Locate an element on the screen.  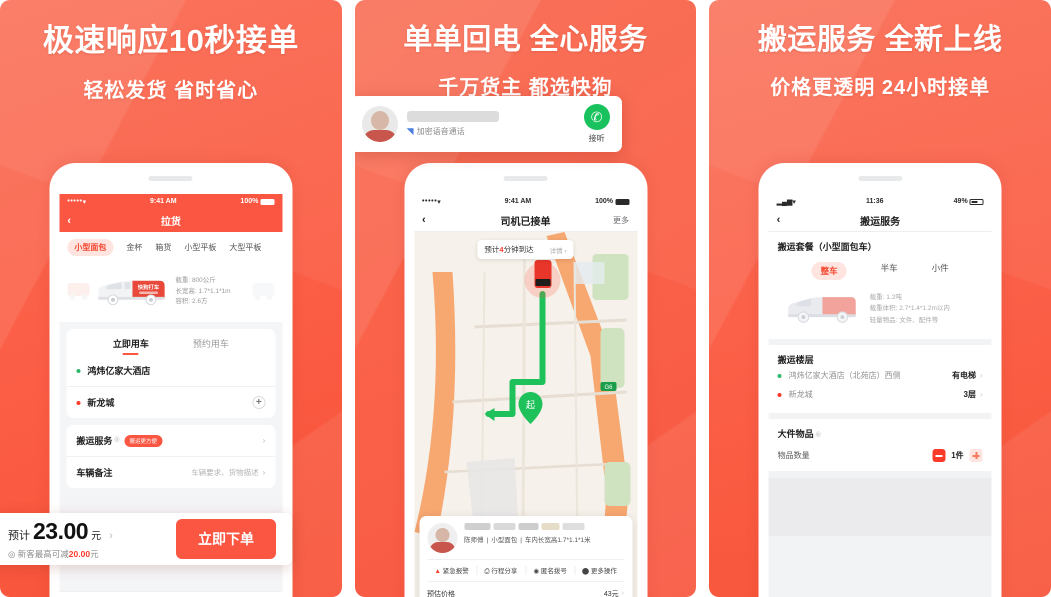
floating-price-summary: 预计 23.00 元 › ◎ 新客最高可减20.00元 is located at coordinates (60, 539).